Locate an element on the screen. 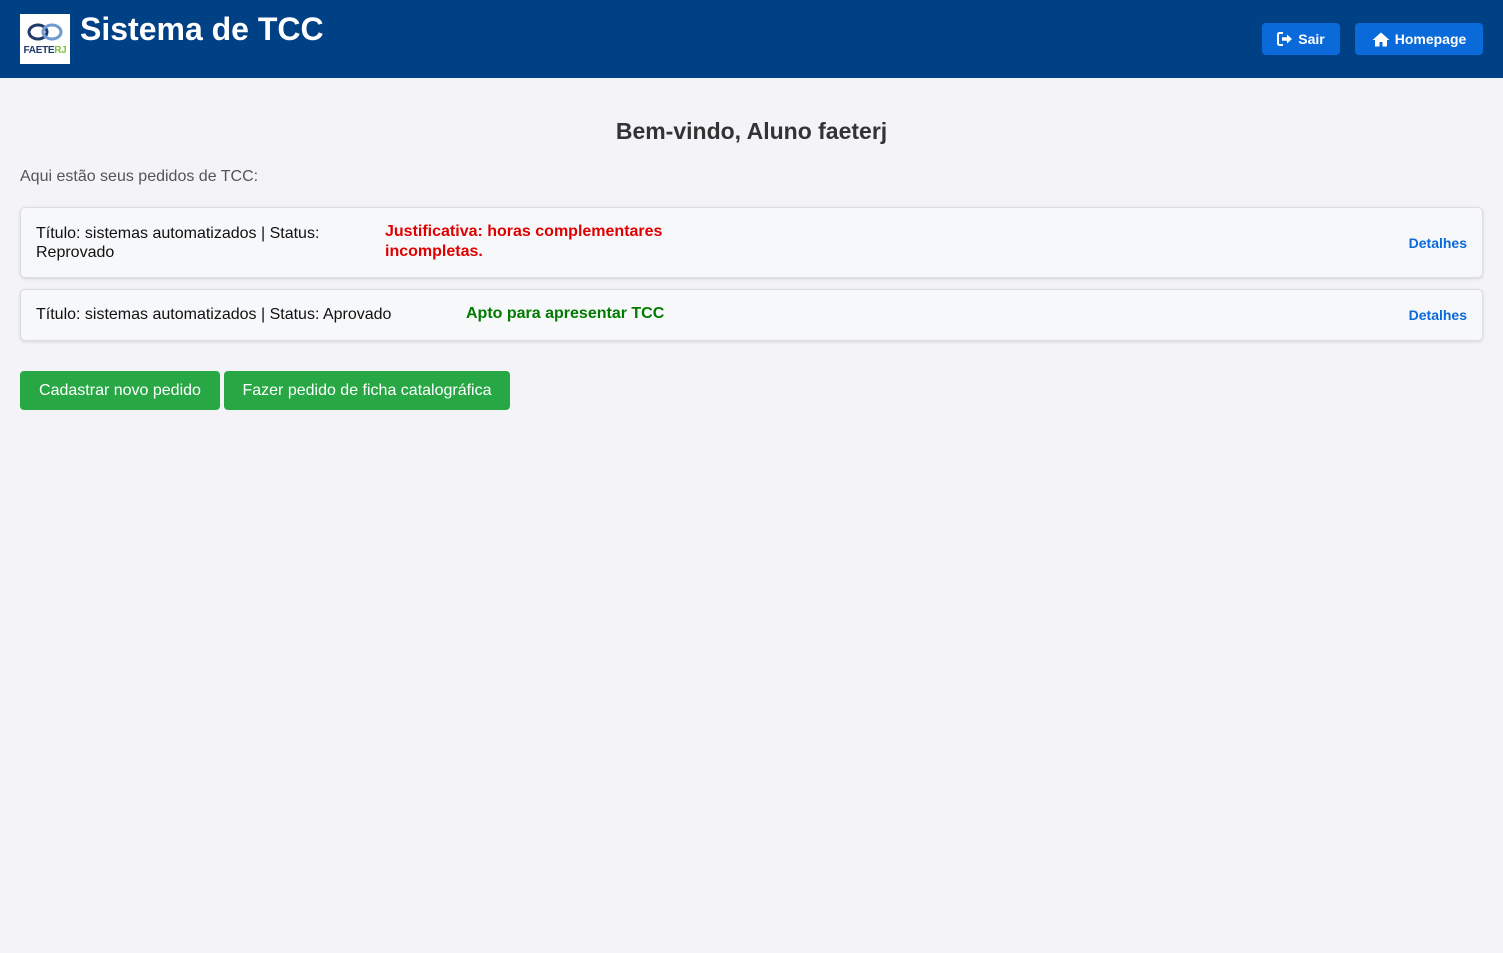 The height and width of the screenshot is (953, 1503). logout-button: Sair is located at coordinates (1301, 39).